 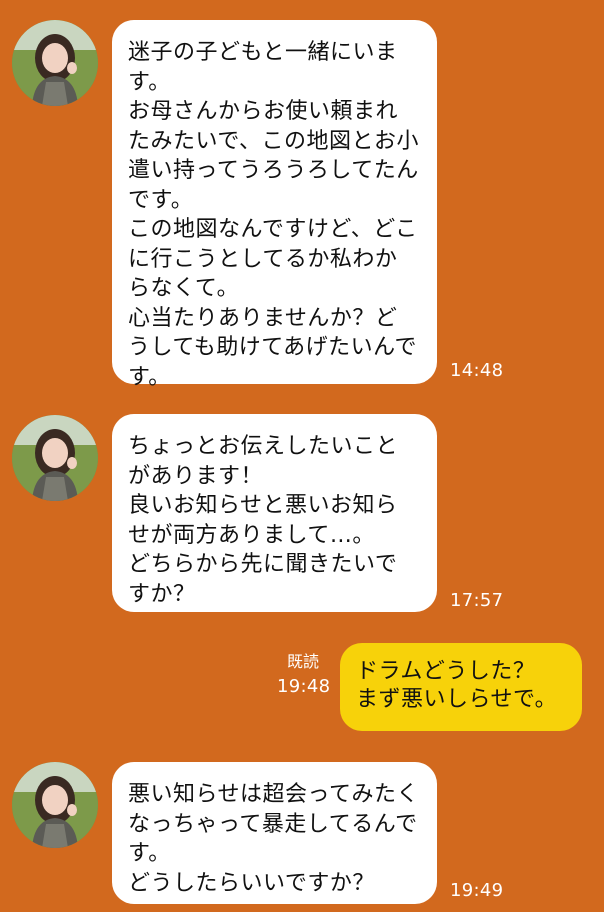 I want to click on message-timestamp: 17:57, so click(x=477, y=600).